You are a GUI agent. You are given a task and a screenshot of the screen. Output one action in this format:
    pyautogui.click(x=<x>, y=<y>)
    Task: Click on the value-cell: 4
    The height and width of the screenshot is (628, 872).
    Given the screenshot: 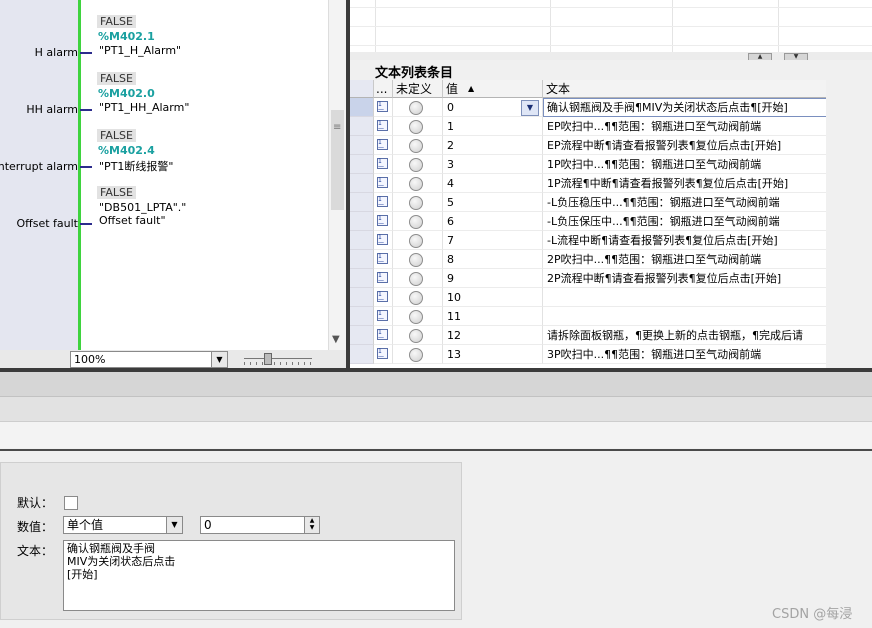 What is the action you would take?
    pyautogui.click(x=493, y=183)
    